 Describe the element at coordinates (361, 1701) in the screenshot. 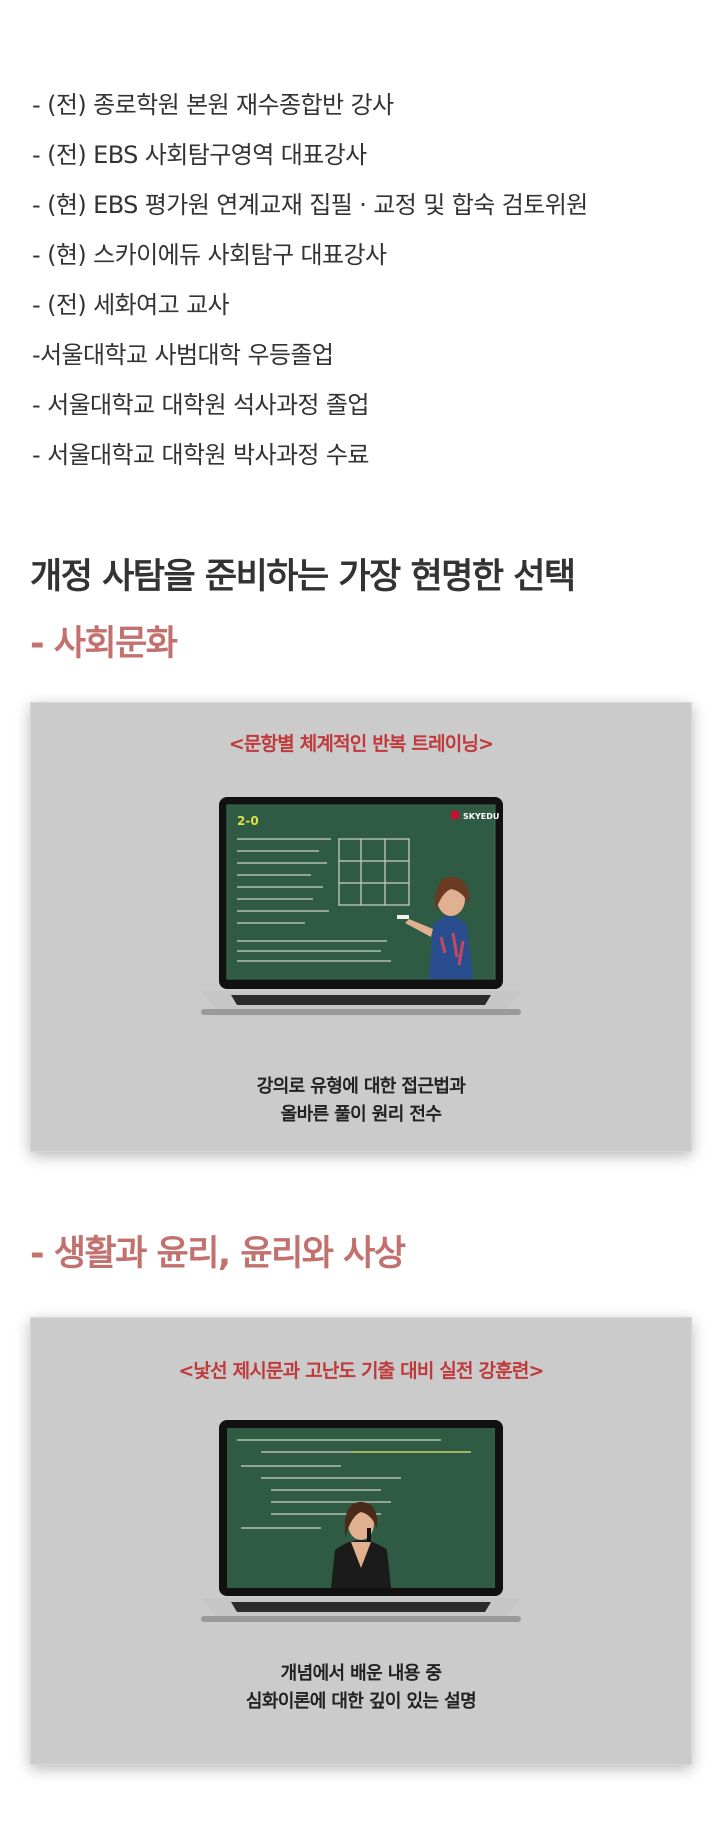

I see `desc-line-2: 심화이론에 대한 깊이 있는 설명` at that location.